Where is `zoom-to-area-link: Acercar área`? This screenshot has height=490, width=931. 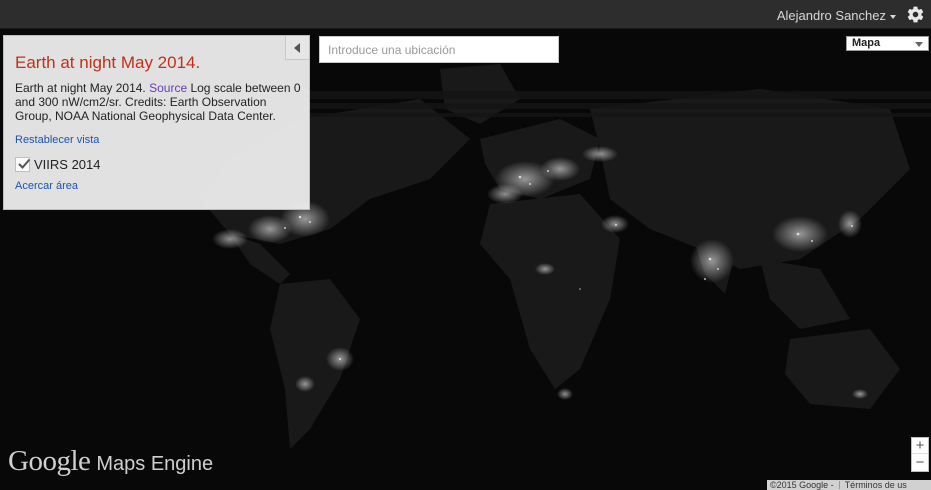
zoom-to-area-link: Acercar área is located at coordinates (46, 186).